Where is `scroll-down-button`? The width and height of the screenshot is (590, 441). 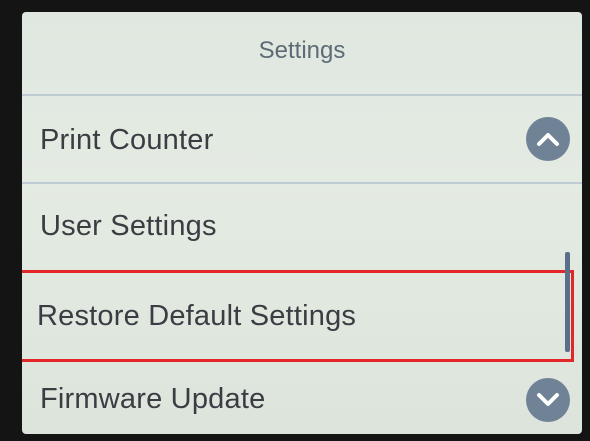
scroll-down-button is located at coordinates (548, 400).